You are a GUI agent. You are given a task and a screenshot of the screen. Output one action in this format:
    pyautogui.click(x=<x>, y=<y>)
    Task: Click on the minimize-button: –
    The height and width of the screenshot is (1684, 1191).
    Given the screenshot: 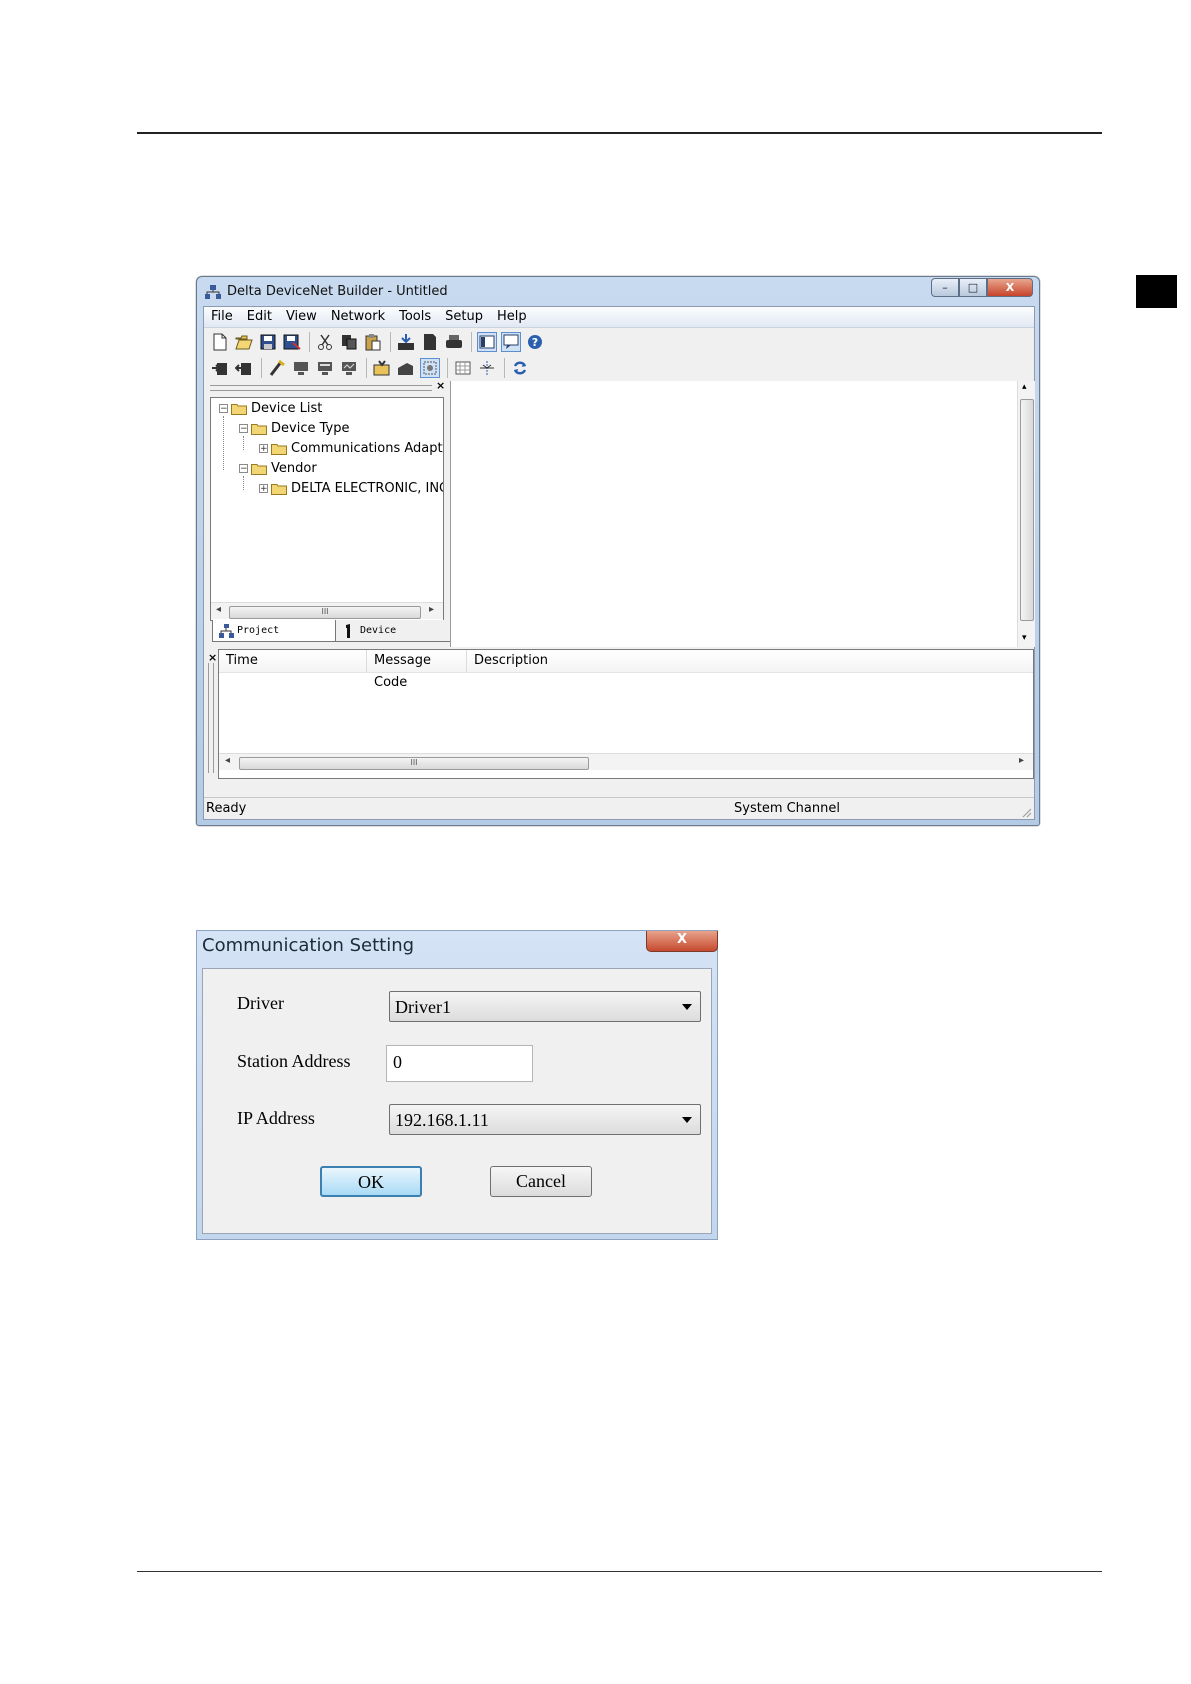 What is the action you would take?
    pyautogui.click(x=945, y=287)
    